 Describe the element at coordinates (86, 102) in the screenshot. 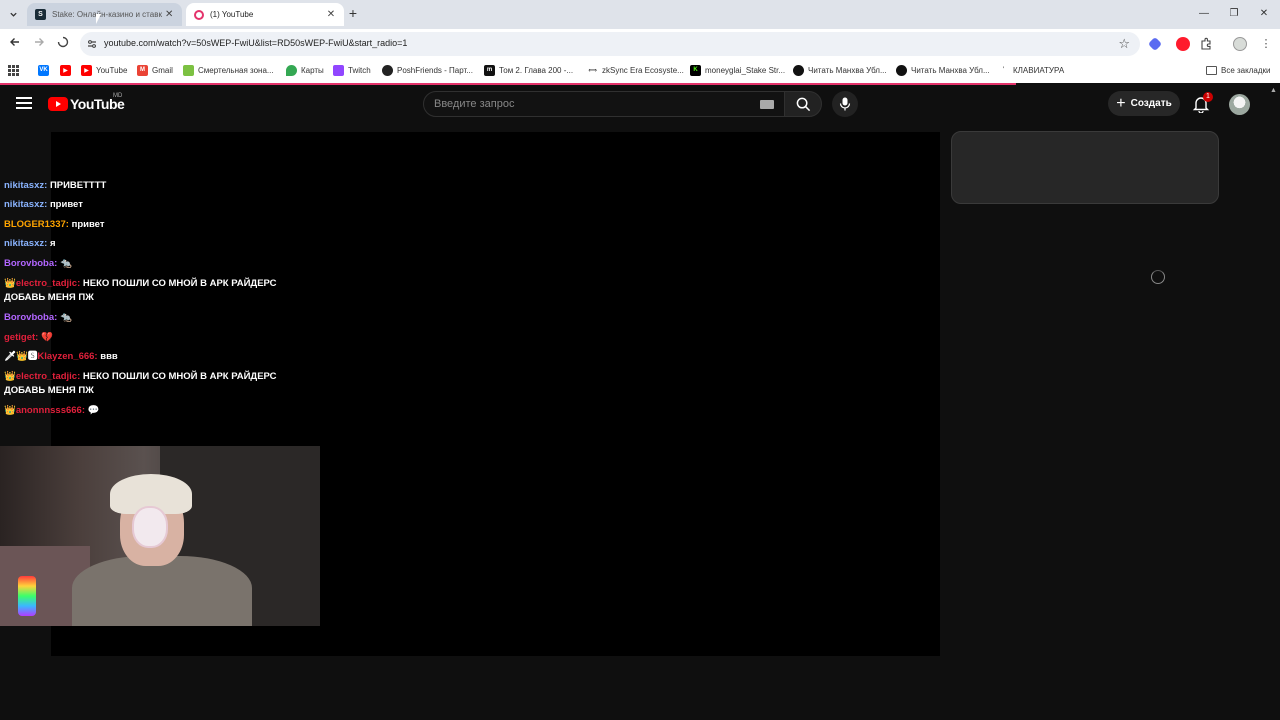

I see `youtube-logo: YouTube MD` at that location.